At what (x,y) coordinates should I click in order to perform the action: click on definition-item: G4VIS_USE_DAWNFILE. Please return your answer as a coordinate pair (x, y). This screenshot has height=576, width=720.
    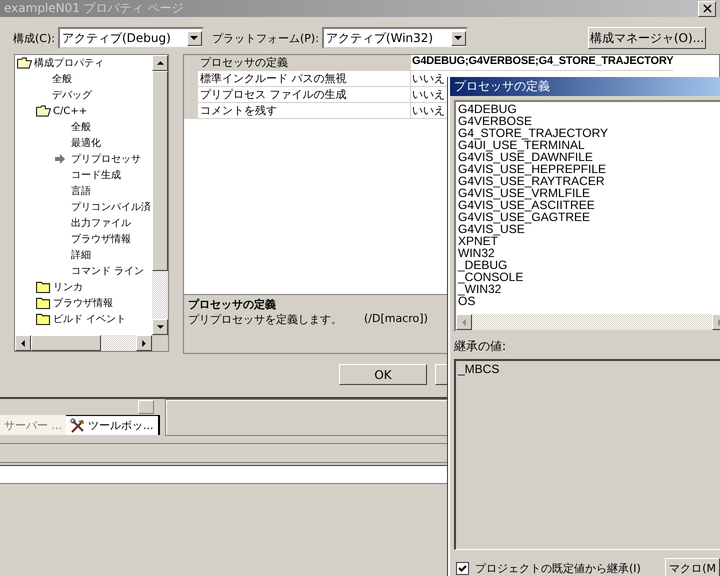
    Looking at the image, I should click on (525, 157).